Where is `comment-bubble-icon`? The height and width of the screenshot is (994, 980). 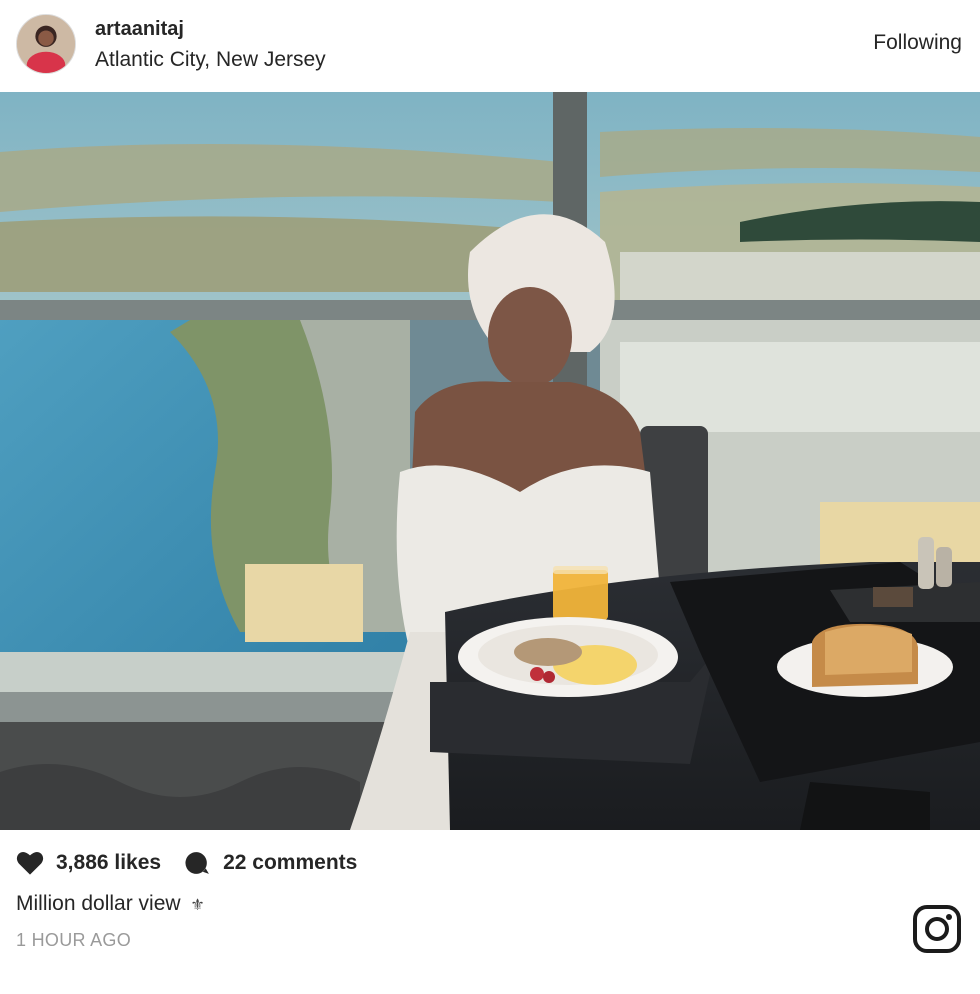 comment-bubble-icon is located at coordinates (197, 863).